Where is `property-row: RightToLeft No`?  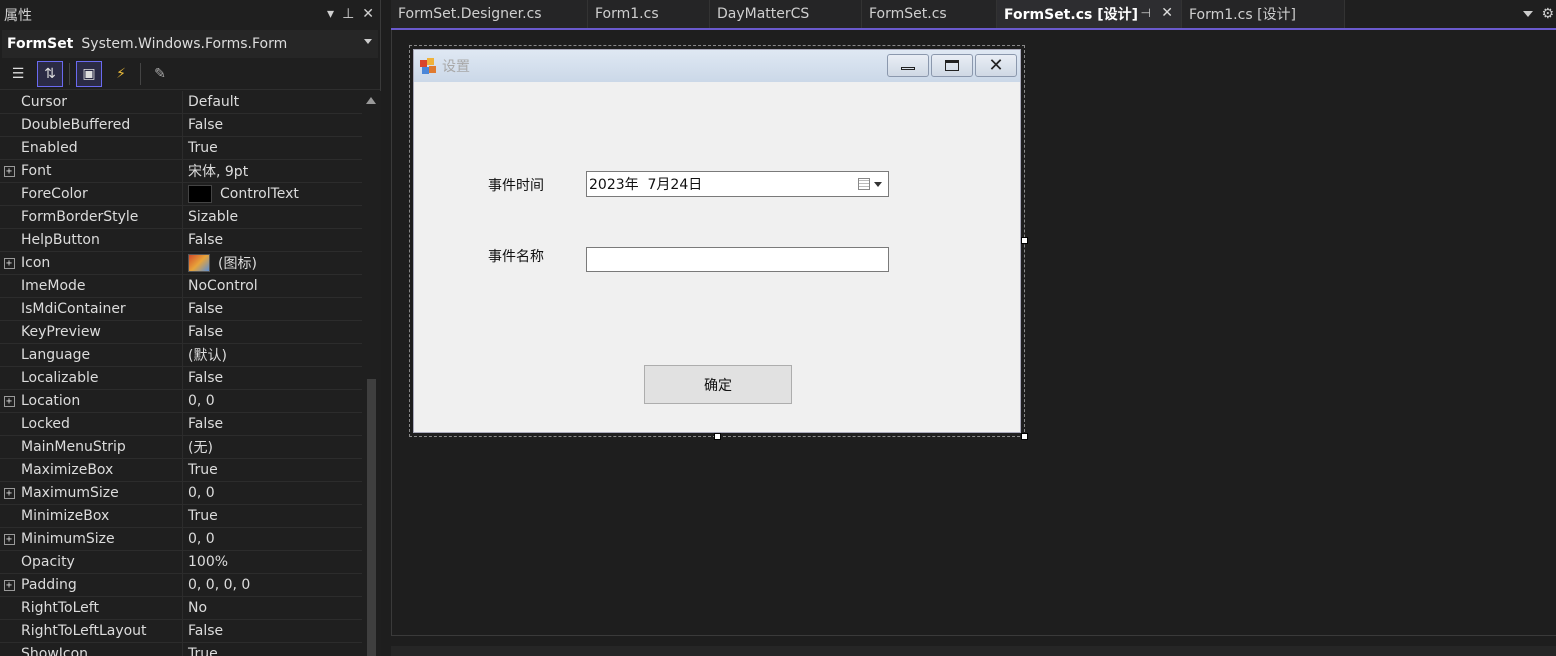
property-row: RightToLeft No is located at coordinates (181, 608).